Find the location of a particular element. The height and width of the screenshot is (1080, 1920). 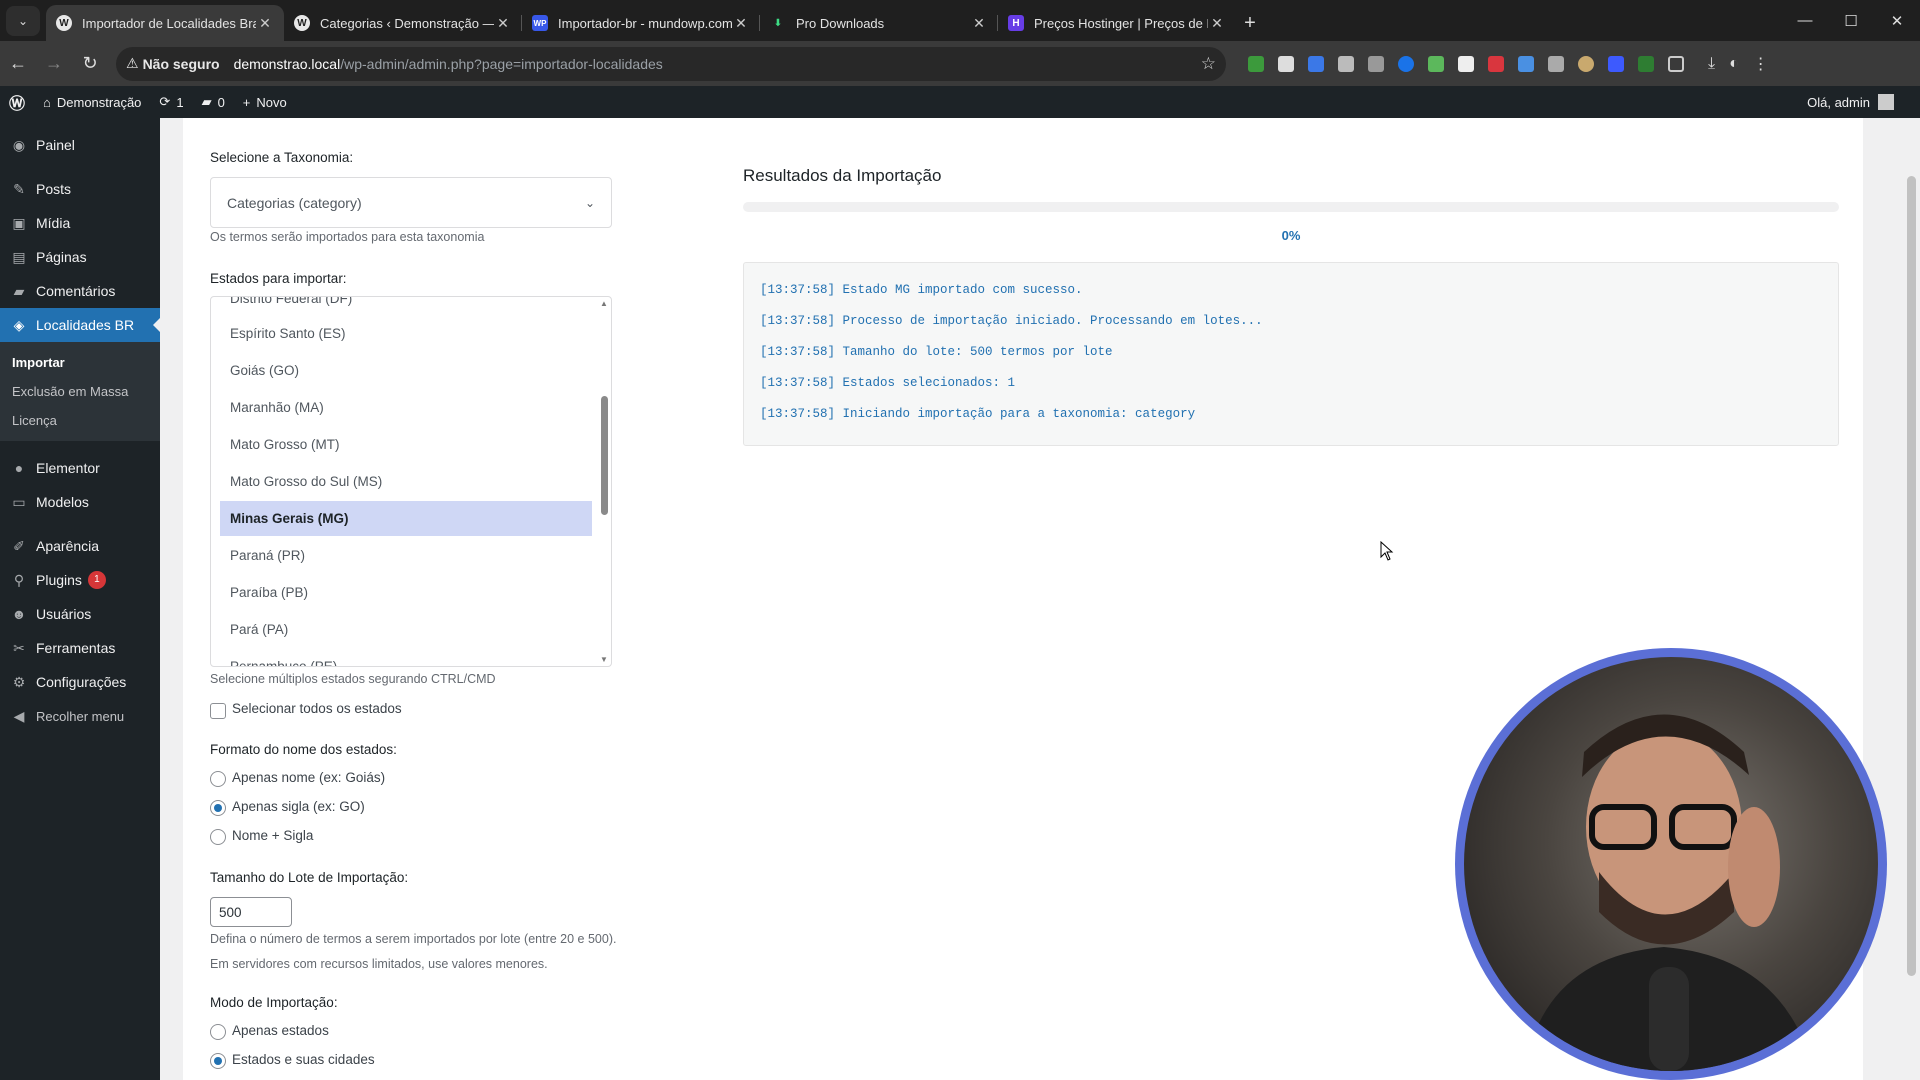

brush-icon: ✐ is located at coordinates (19, 545).